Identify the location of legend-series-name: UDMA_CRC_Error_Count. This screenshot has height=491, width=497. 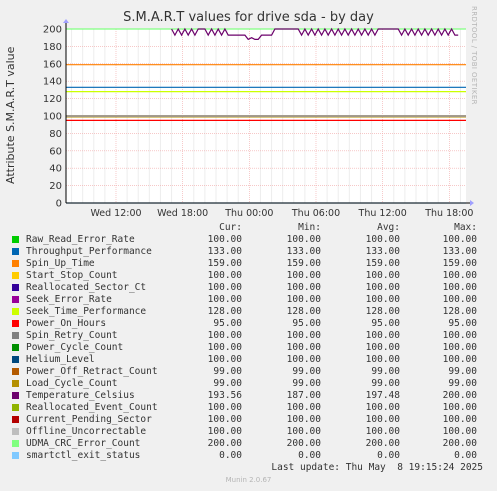
(83, 443).